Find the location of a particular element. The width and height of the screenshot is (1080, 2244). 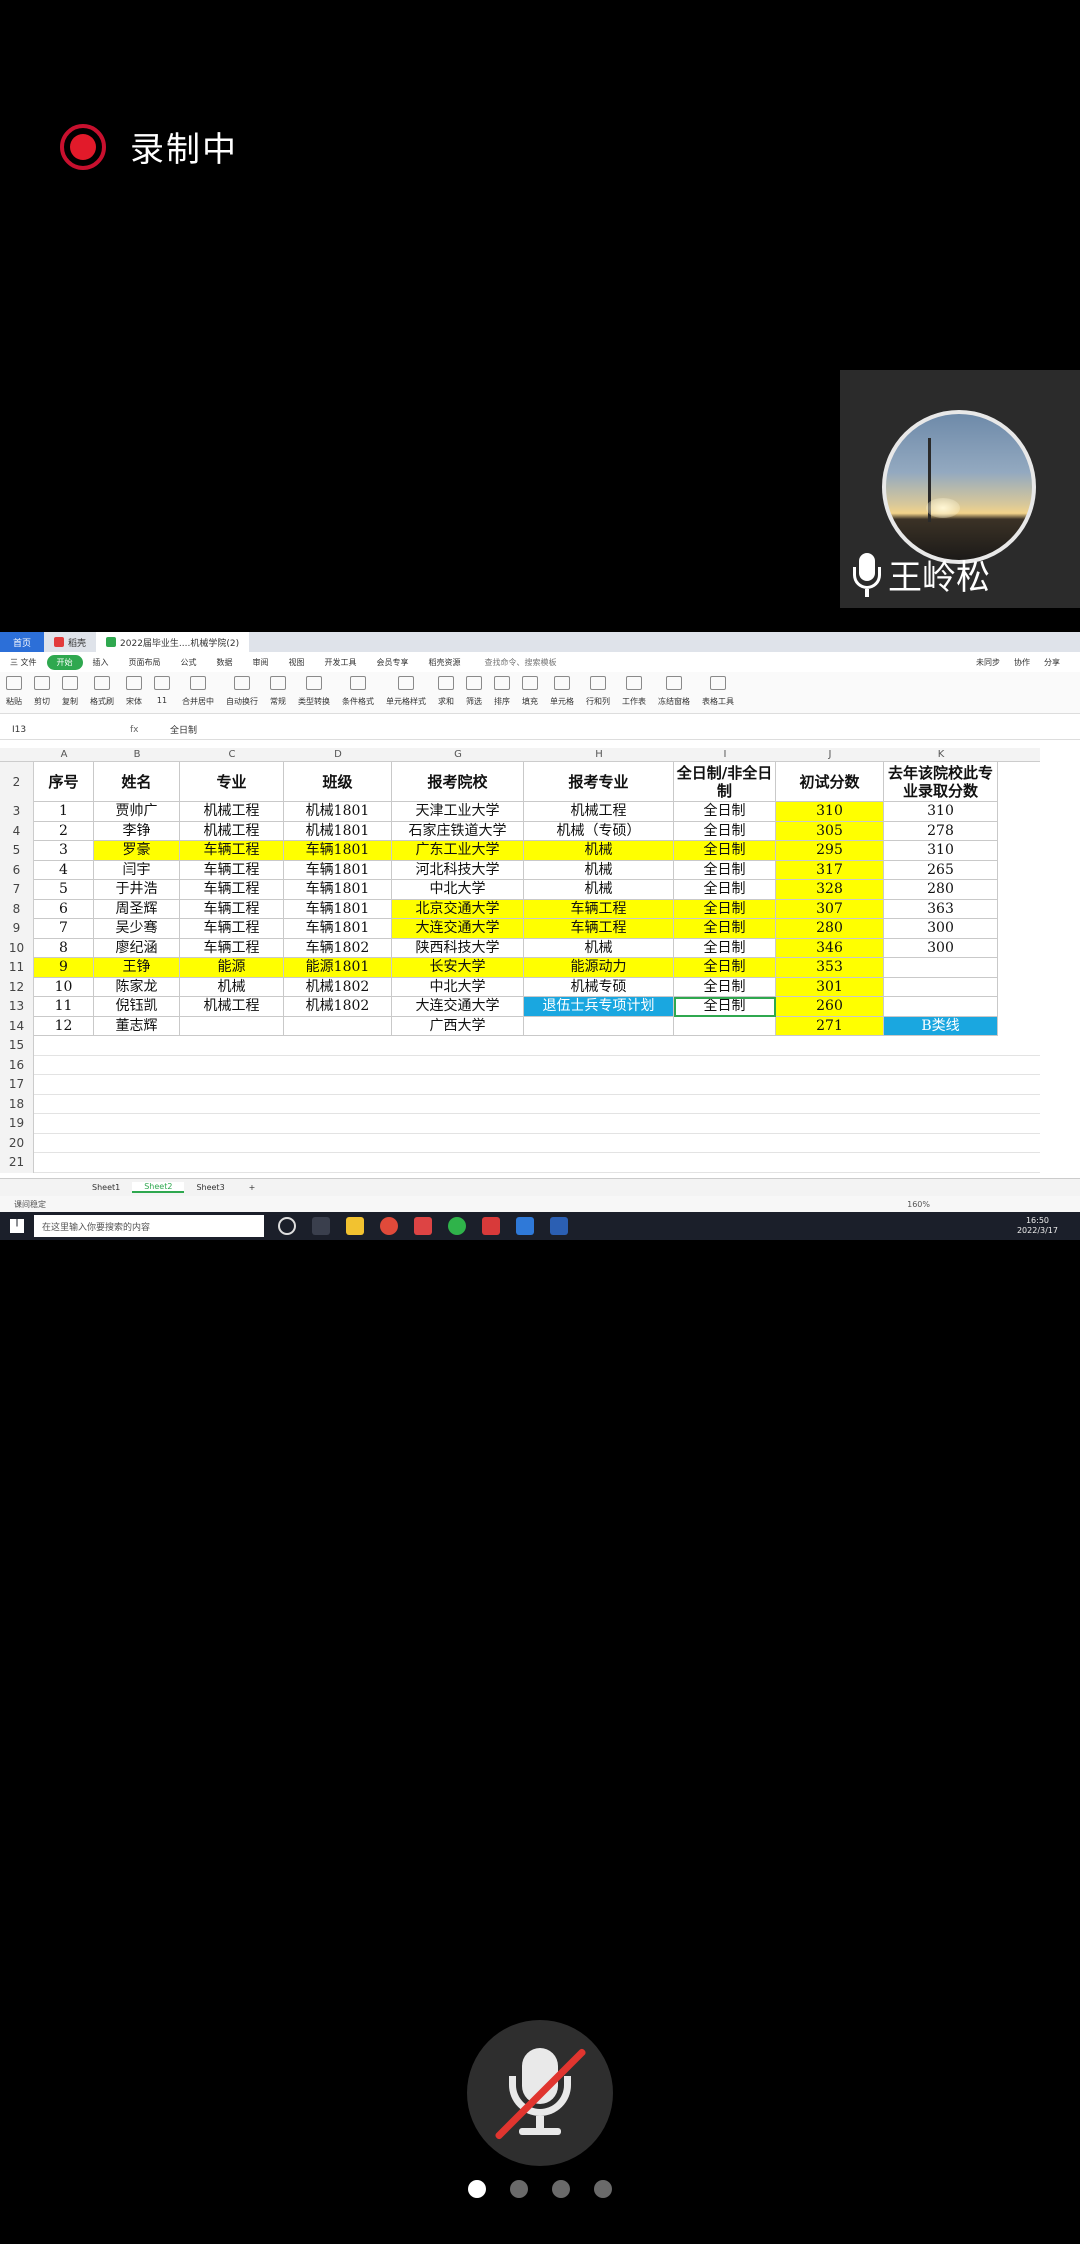

table-cell: 天津工业大学 is located at coordinates (458, 812).